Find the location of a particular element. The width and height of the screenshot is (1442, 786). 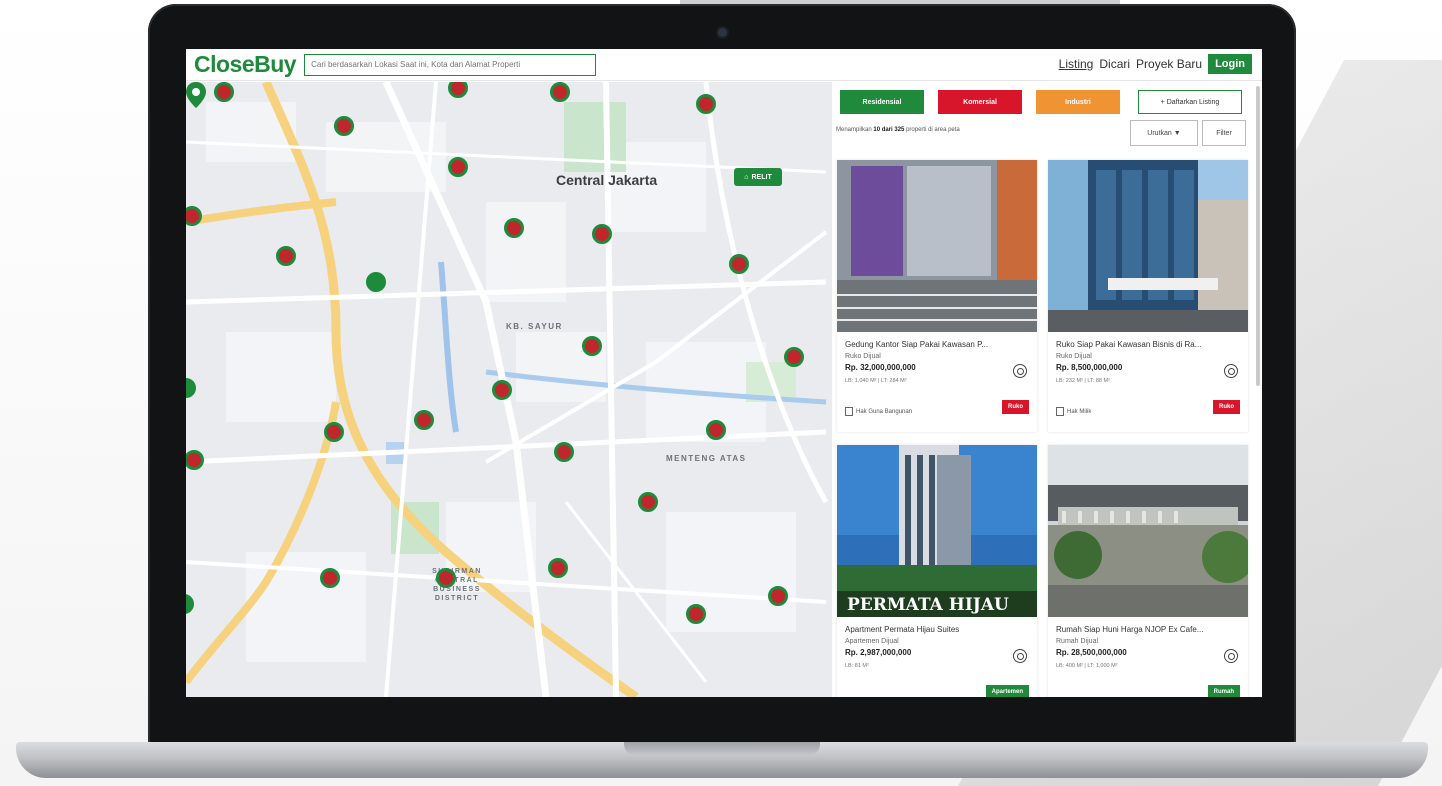

listing-price: Rp. 2,987,000,000 is located at coordinates (878, 652).